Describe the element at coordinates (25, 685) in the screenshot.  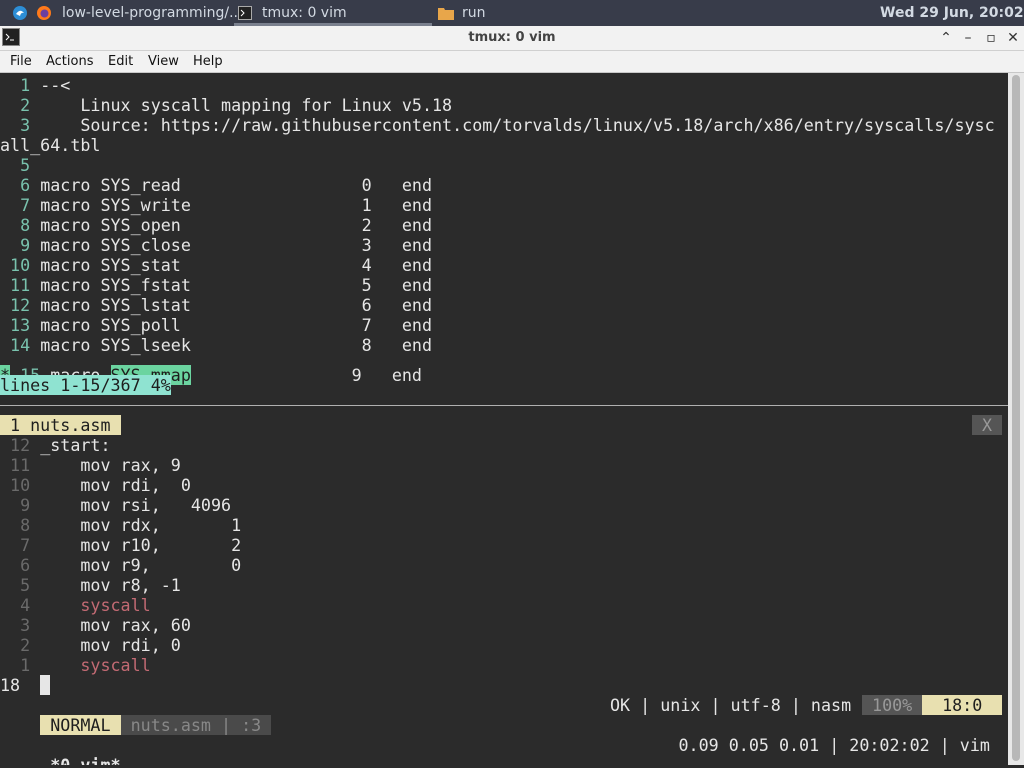
I see `cursor-line: 18` at that location.